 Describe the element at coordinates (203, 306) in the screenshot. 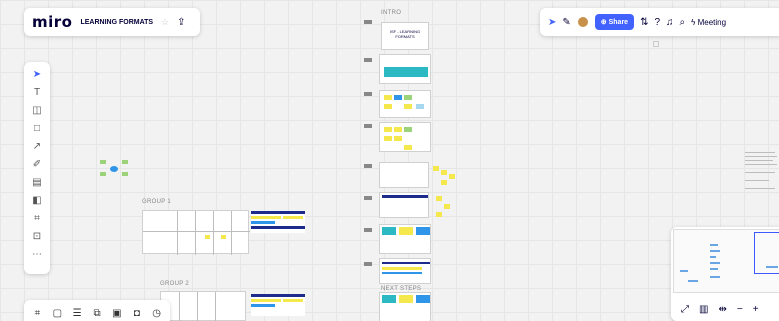

I see `group2-frame` at that location.